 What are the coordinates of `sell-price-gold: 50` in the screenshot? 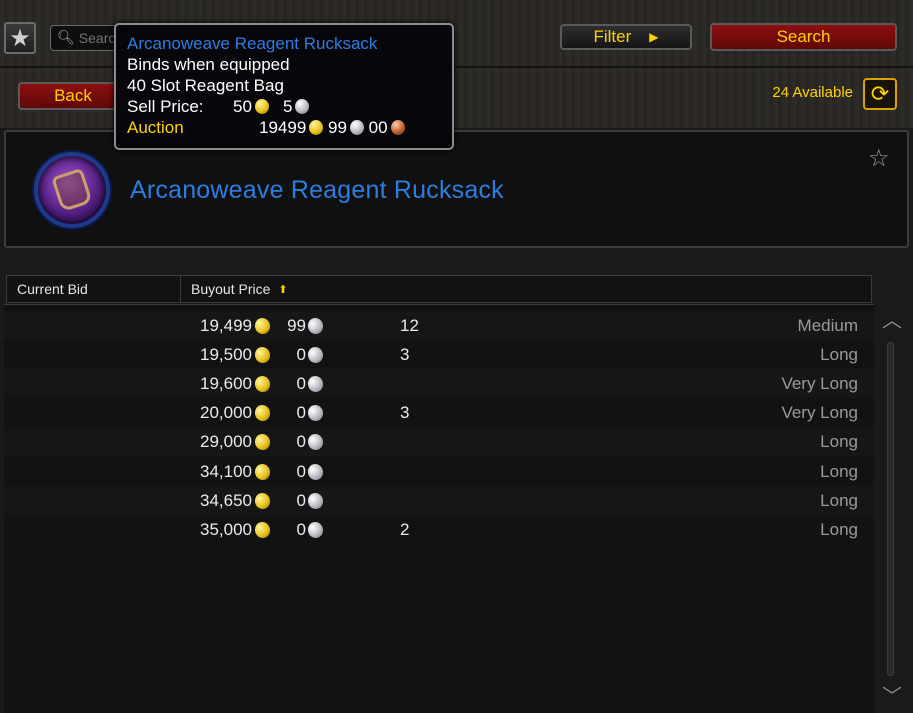 It's located at (251, 106).